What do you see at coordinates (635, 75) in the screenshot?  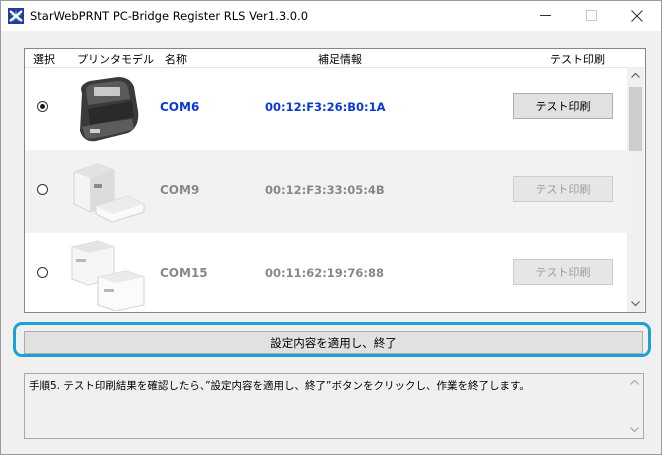 I see `scroll-up-arrow-icon` at bounding box center [635, 75].